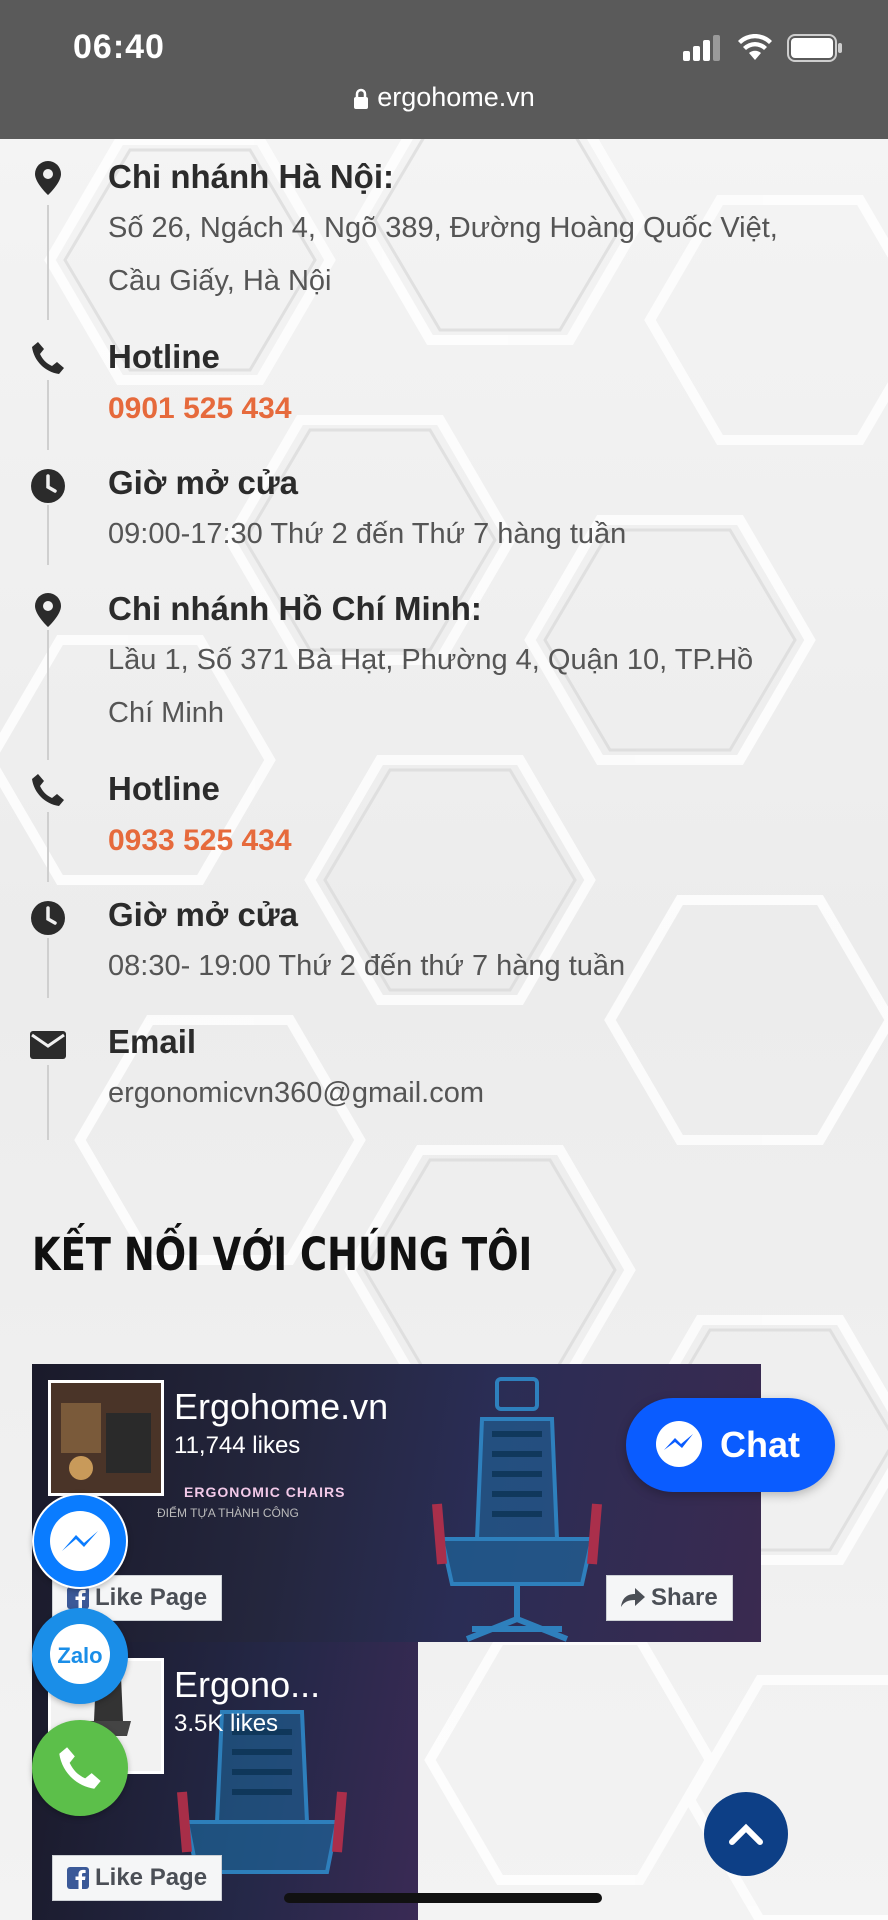 This screenshot has width=888, height=1920. What do you see at coordinates (166, 713) in the screenshot?
I see `contact-address-line: Chí Minh` at bounding box center [166, 713].